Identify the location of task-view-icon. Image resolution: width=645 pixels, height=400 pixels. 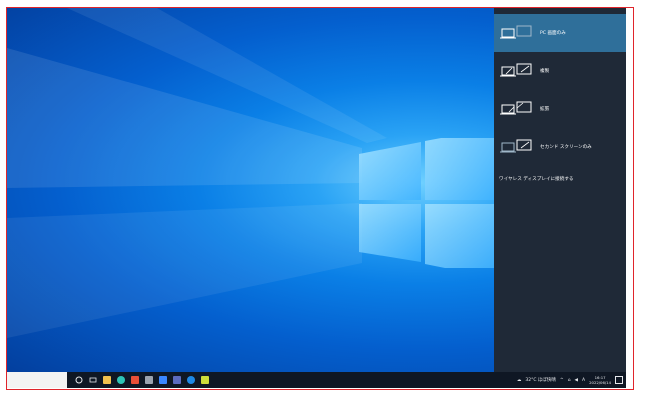
(93, 380).